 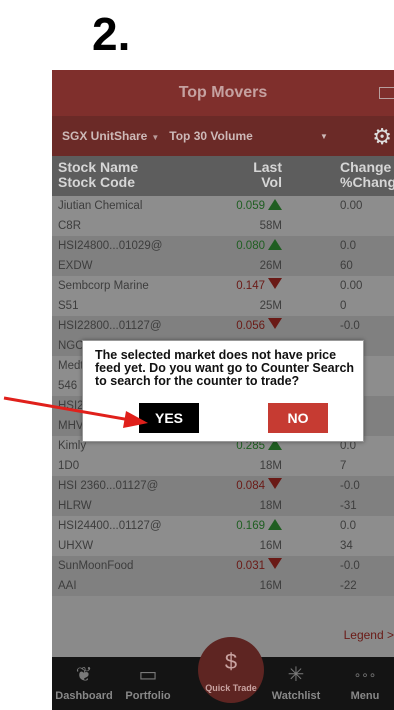 I want to click on arrow-head, so click(x=135, y=419).